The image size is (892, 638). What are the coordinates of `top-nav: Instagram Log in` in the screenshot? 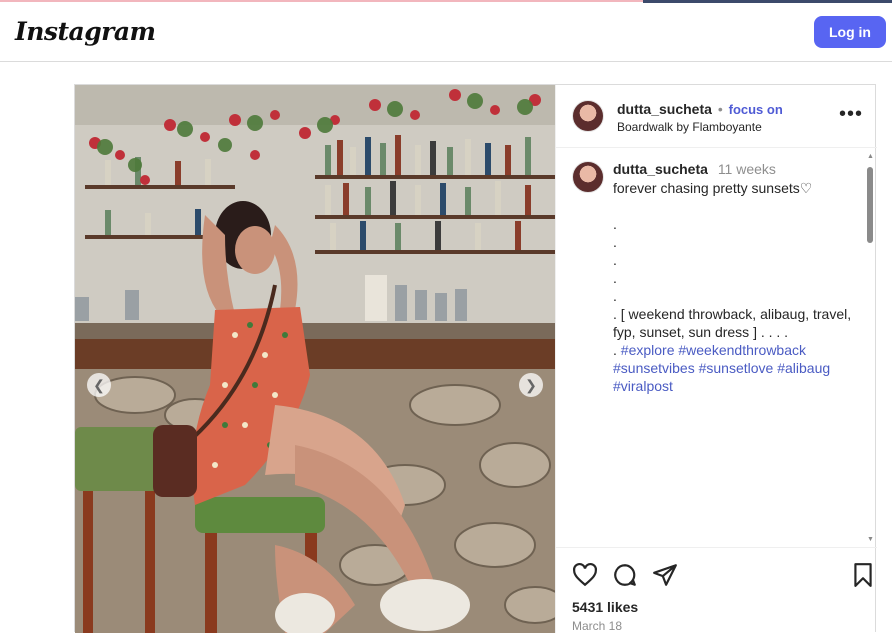 It's located at (446, 32).